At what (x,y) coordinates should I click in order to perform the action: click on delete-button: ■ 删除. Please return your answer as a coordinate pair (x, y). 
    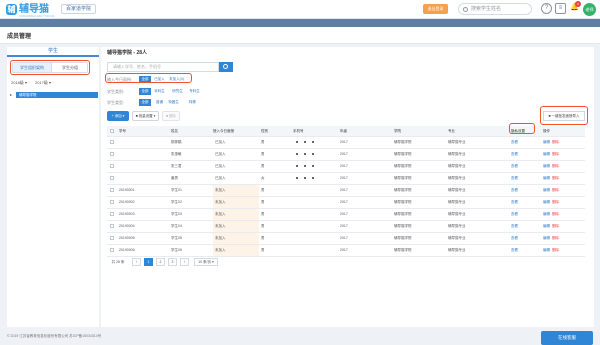
    Looking at the image, I should click on (171, 116).